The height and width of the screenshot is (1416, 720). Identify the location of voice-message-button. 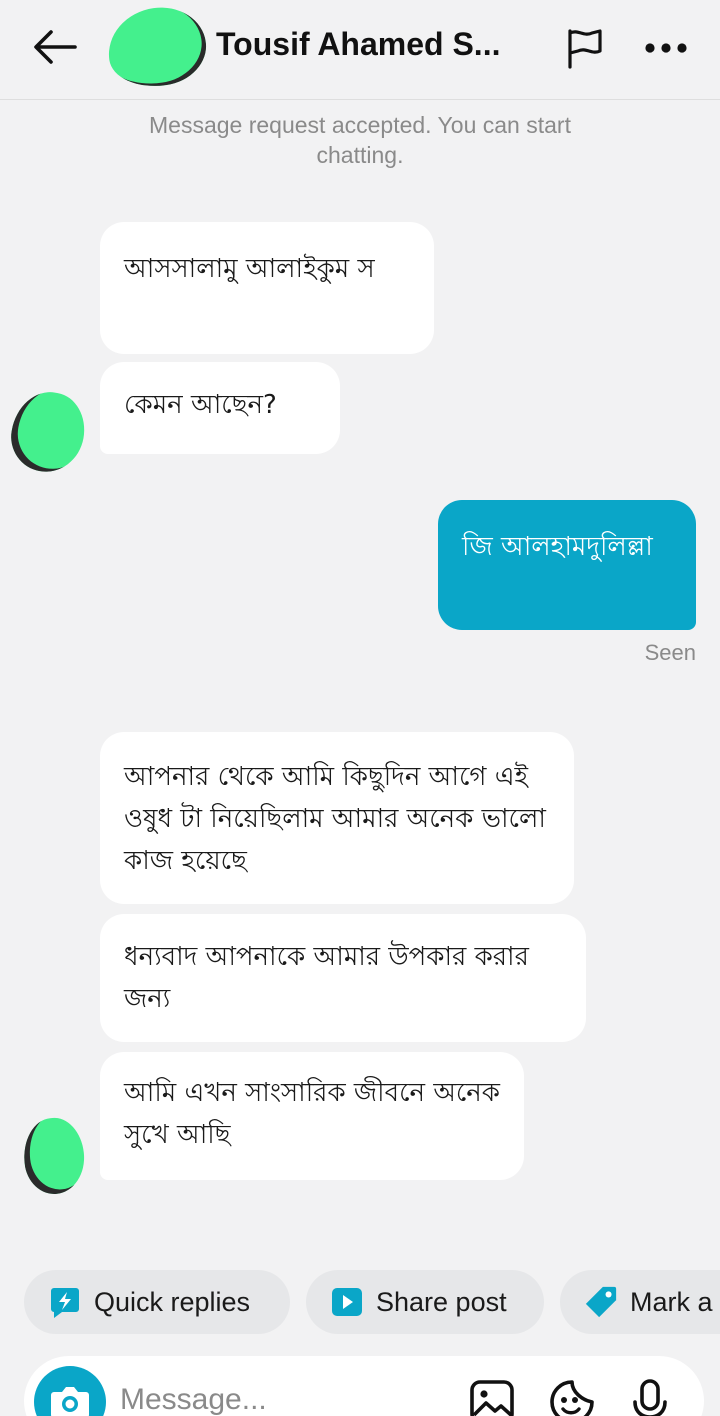
(650, 1396).